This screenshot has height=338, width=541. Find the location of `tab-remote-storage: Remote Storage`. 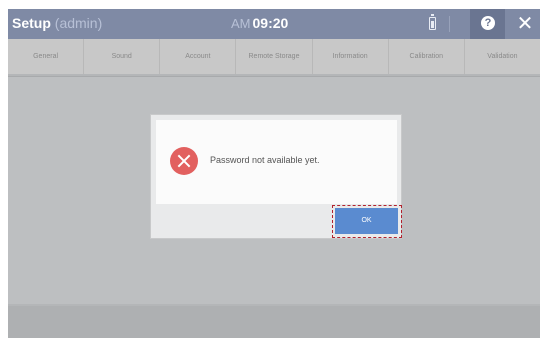

tab-remote-storage: Remote Storage is located at coordinates (274, 56).